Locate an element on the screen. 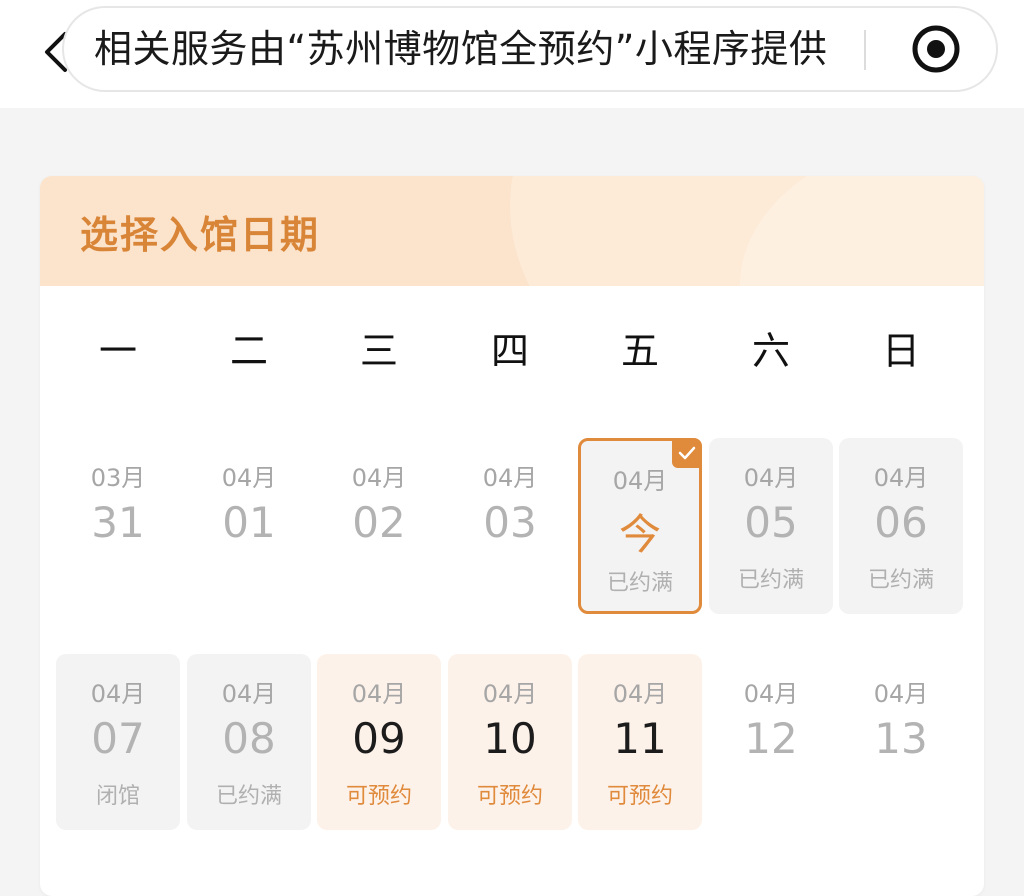 Image resolution: width=1024 pixels, height=896 pixels. selected-check-badge is located at coordinates (687, 453).